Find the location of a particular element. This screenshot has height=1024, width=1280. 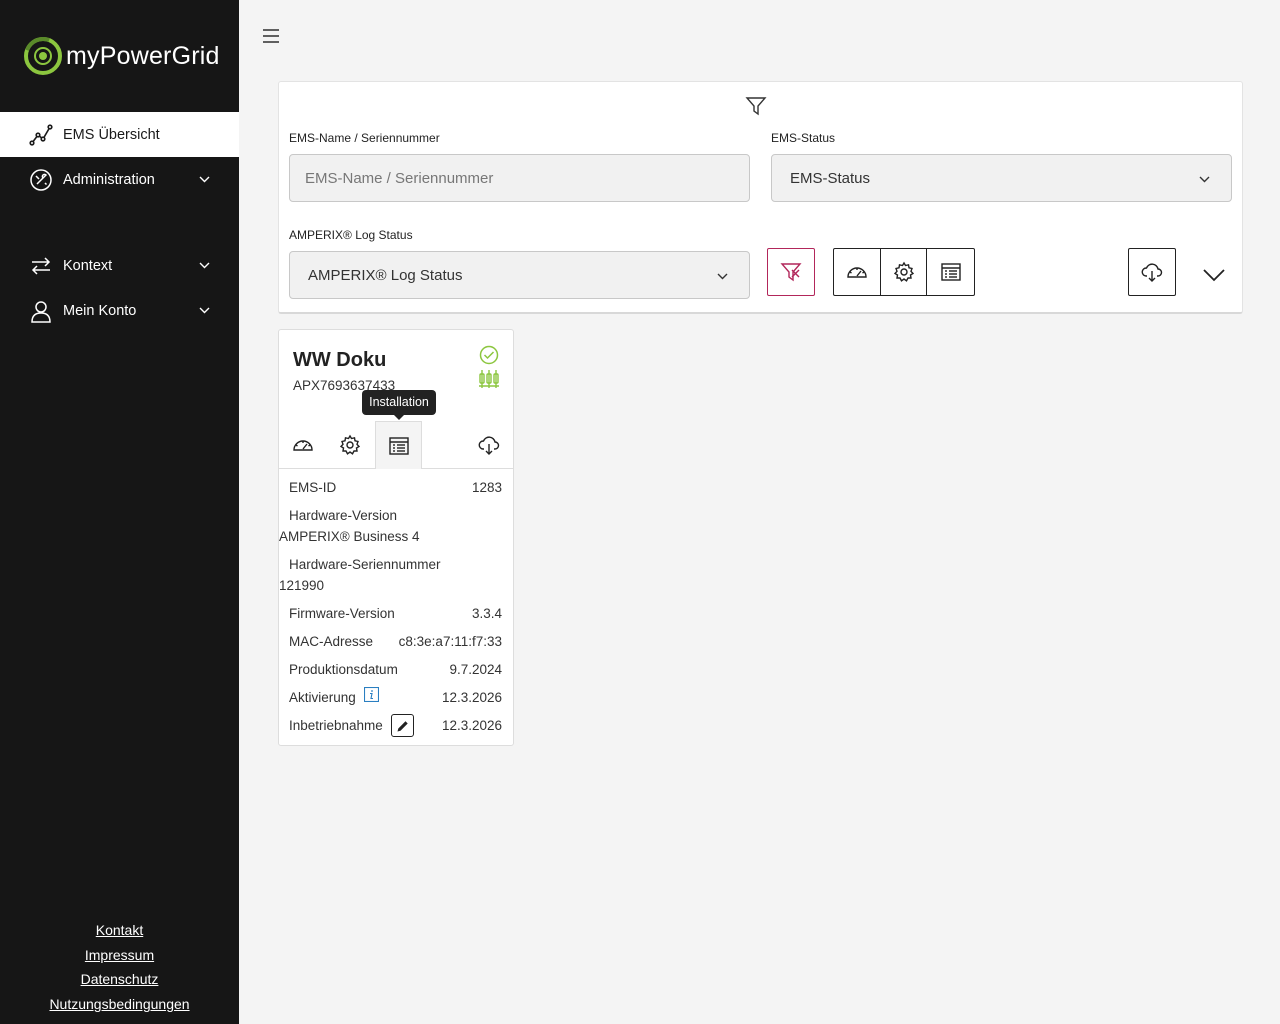

settings-button is located at coordinates (904, 272).